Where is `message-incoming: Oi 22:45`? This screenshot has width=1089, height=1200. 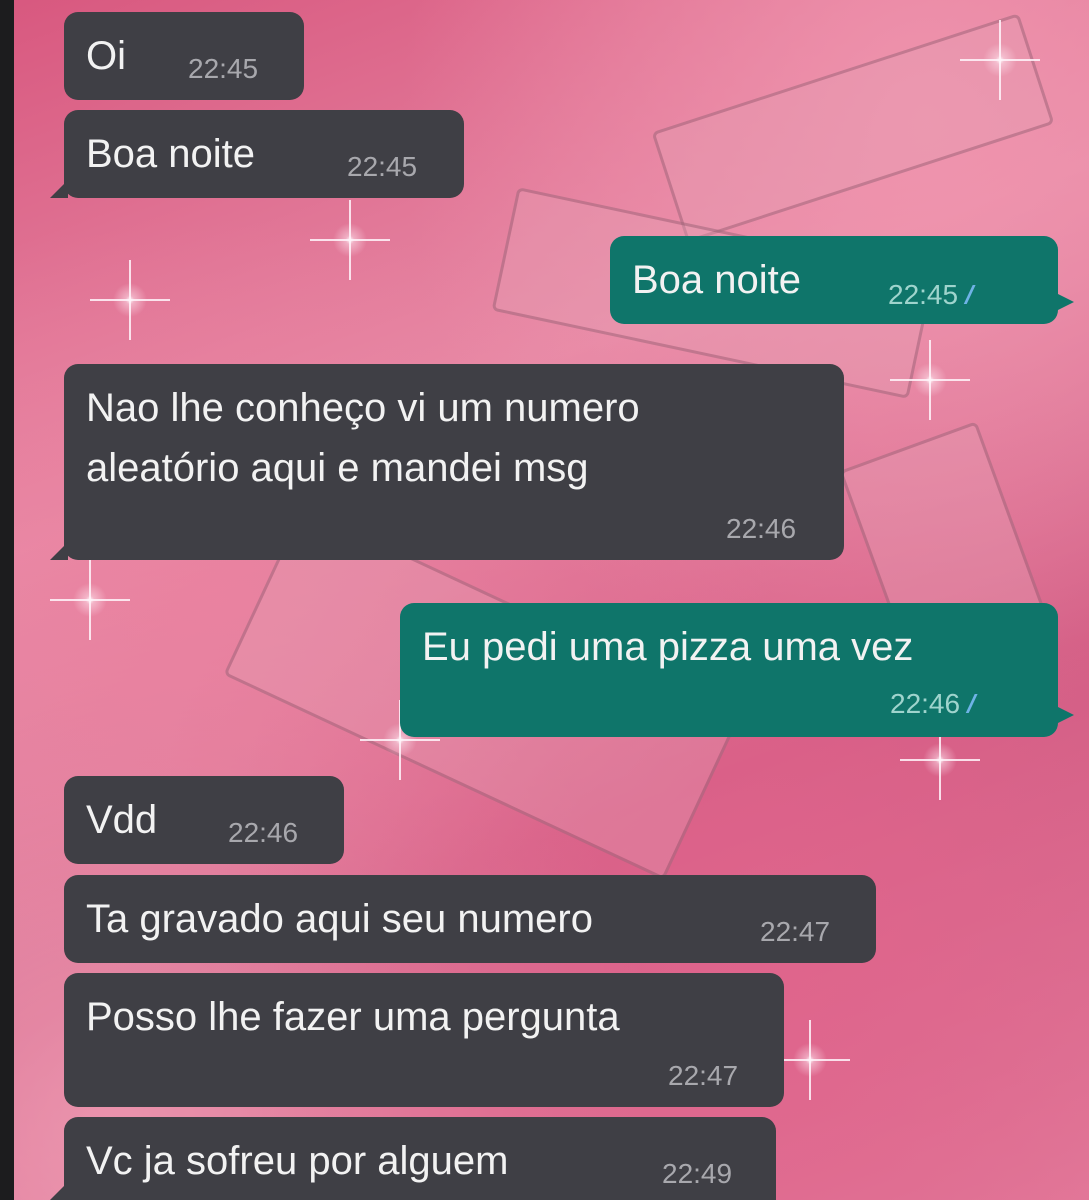 message-incoming: Oi 22:45 is located at coordinates (184, 56).